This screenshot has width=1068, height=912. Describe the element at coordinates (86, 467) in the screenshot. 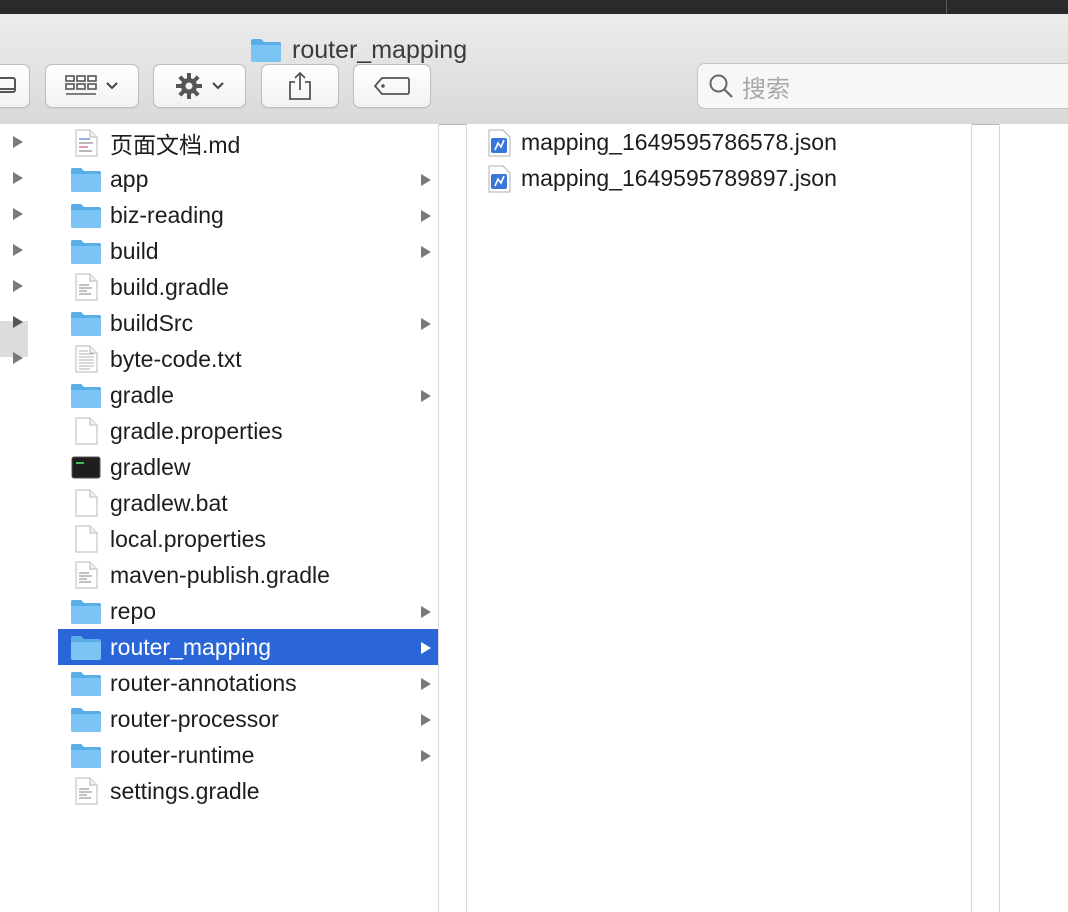

I see `terminal-icon` at that location.